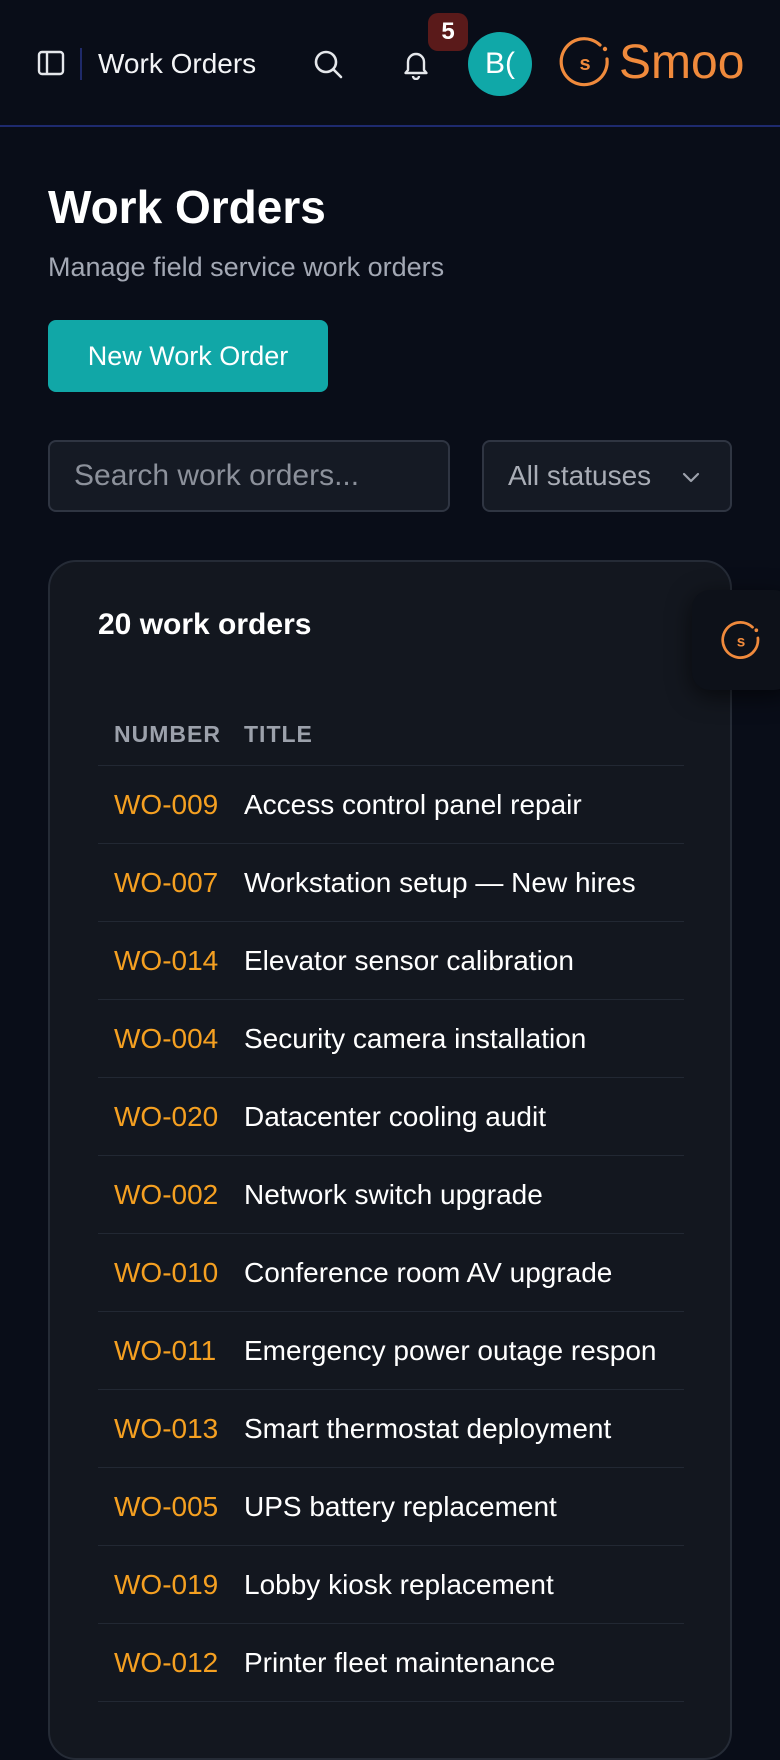 This screenshot has height=1760, width=780. Describe the element at coordinates (51, 63) in the screenshot. I see `sidebar-toggle-icon` at that location.